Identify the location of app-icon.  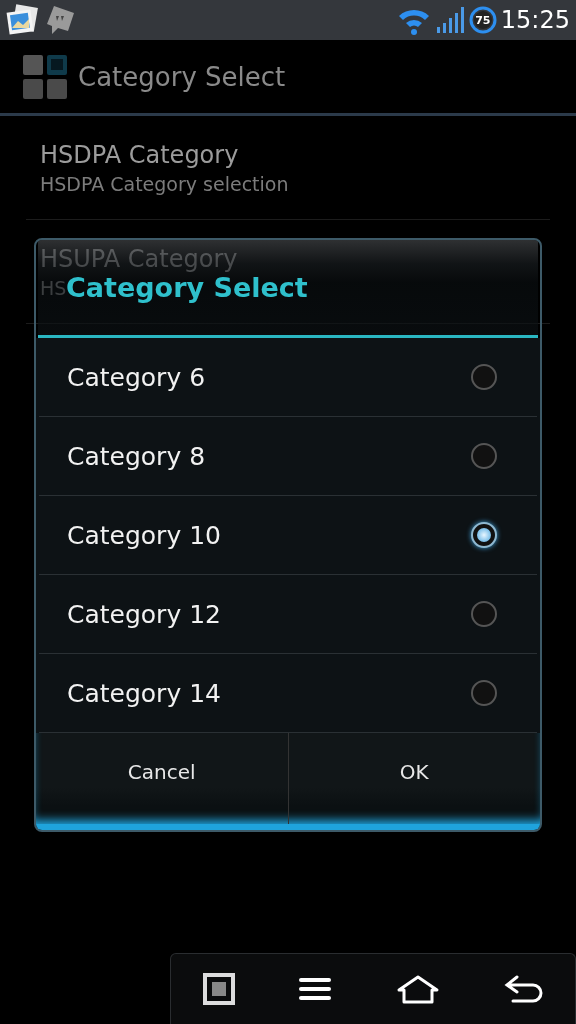
(45, 76).